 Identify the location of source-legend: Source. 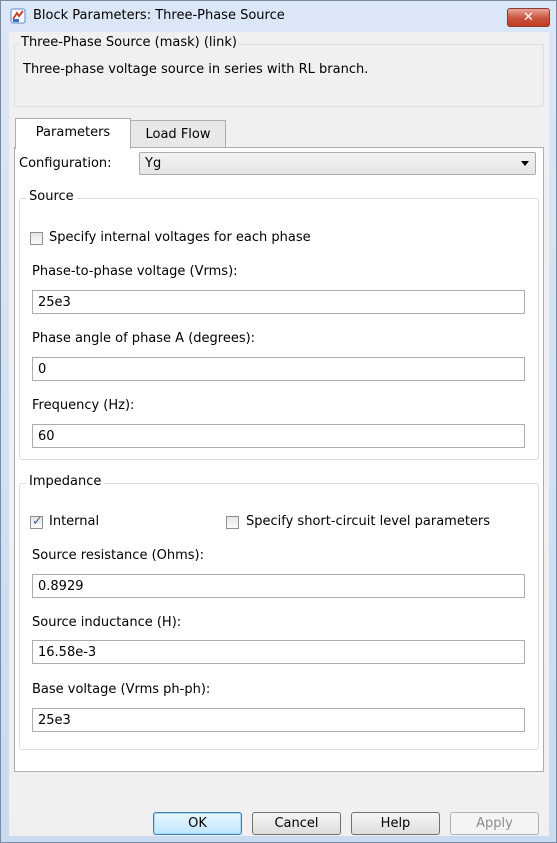
(51, 196).